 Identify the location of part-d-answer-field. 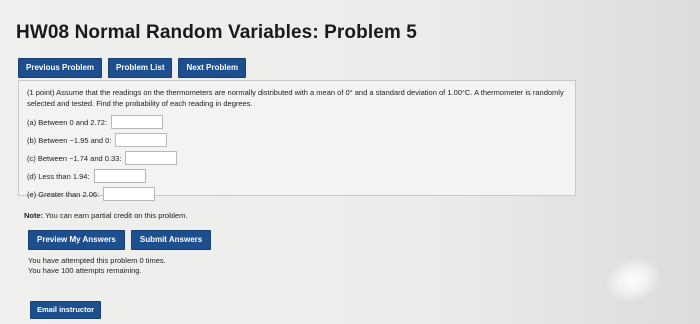
(119, 176).